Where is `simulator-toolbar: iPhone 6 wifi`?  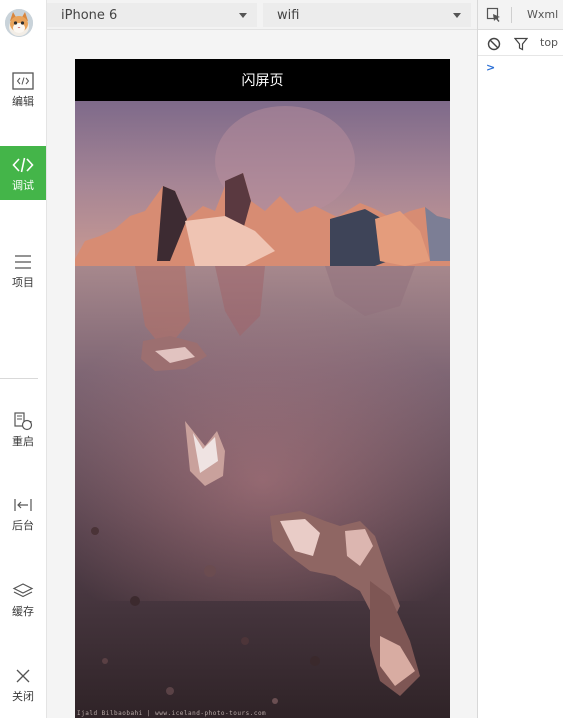
simulator-toolbar: iPhone 6 wifi is located at coordinates (262, 15).